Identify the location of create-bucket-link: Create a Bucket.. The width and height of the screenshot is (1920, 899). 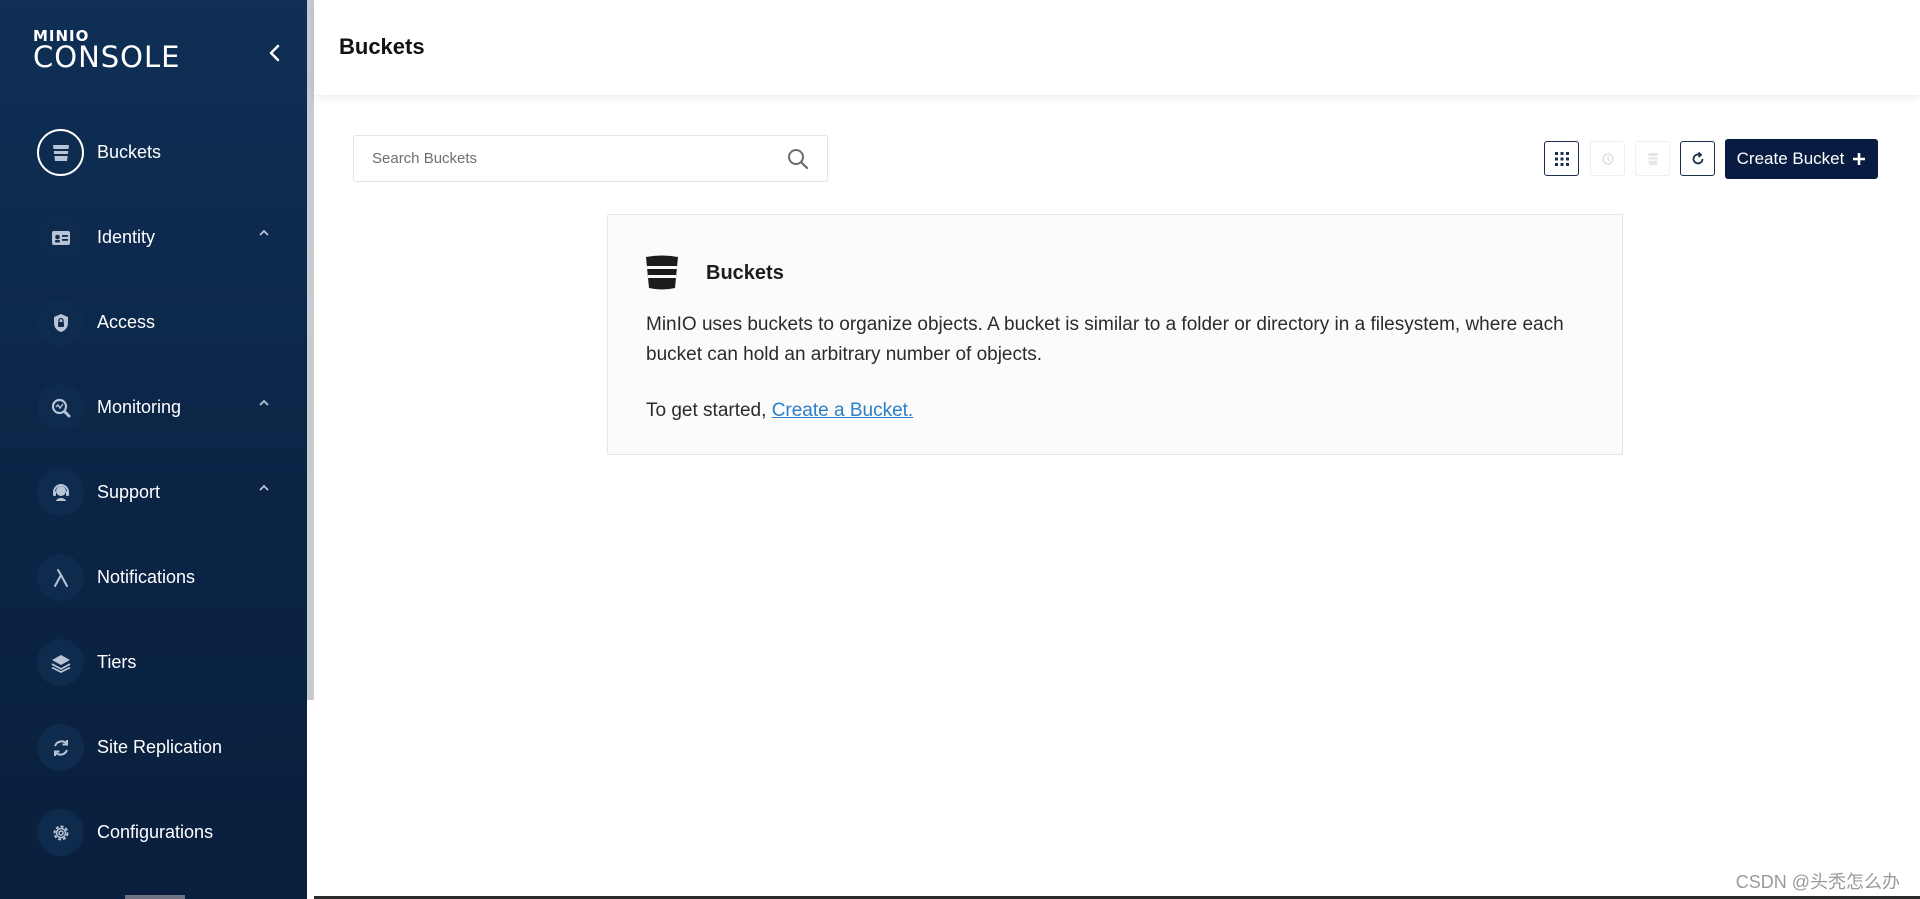
(843, 410).